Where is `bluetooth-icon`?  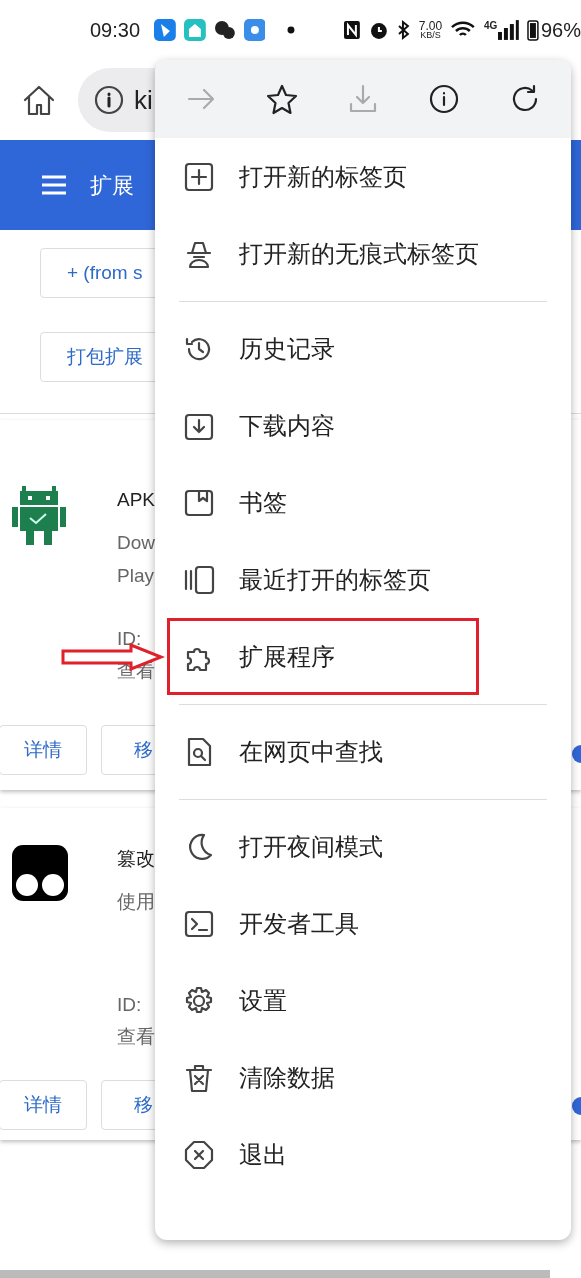
bluetooth-icon is located at coordinates (403, 30).